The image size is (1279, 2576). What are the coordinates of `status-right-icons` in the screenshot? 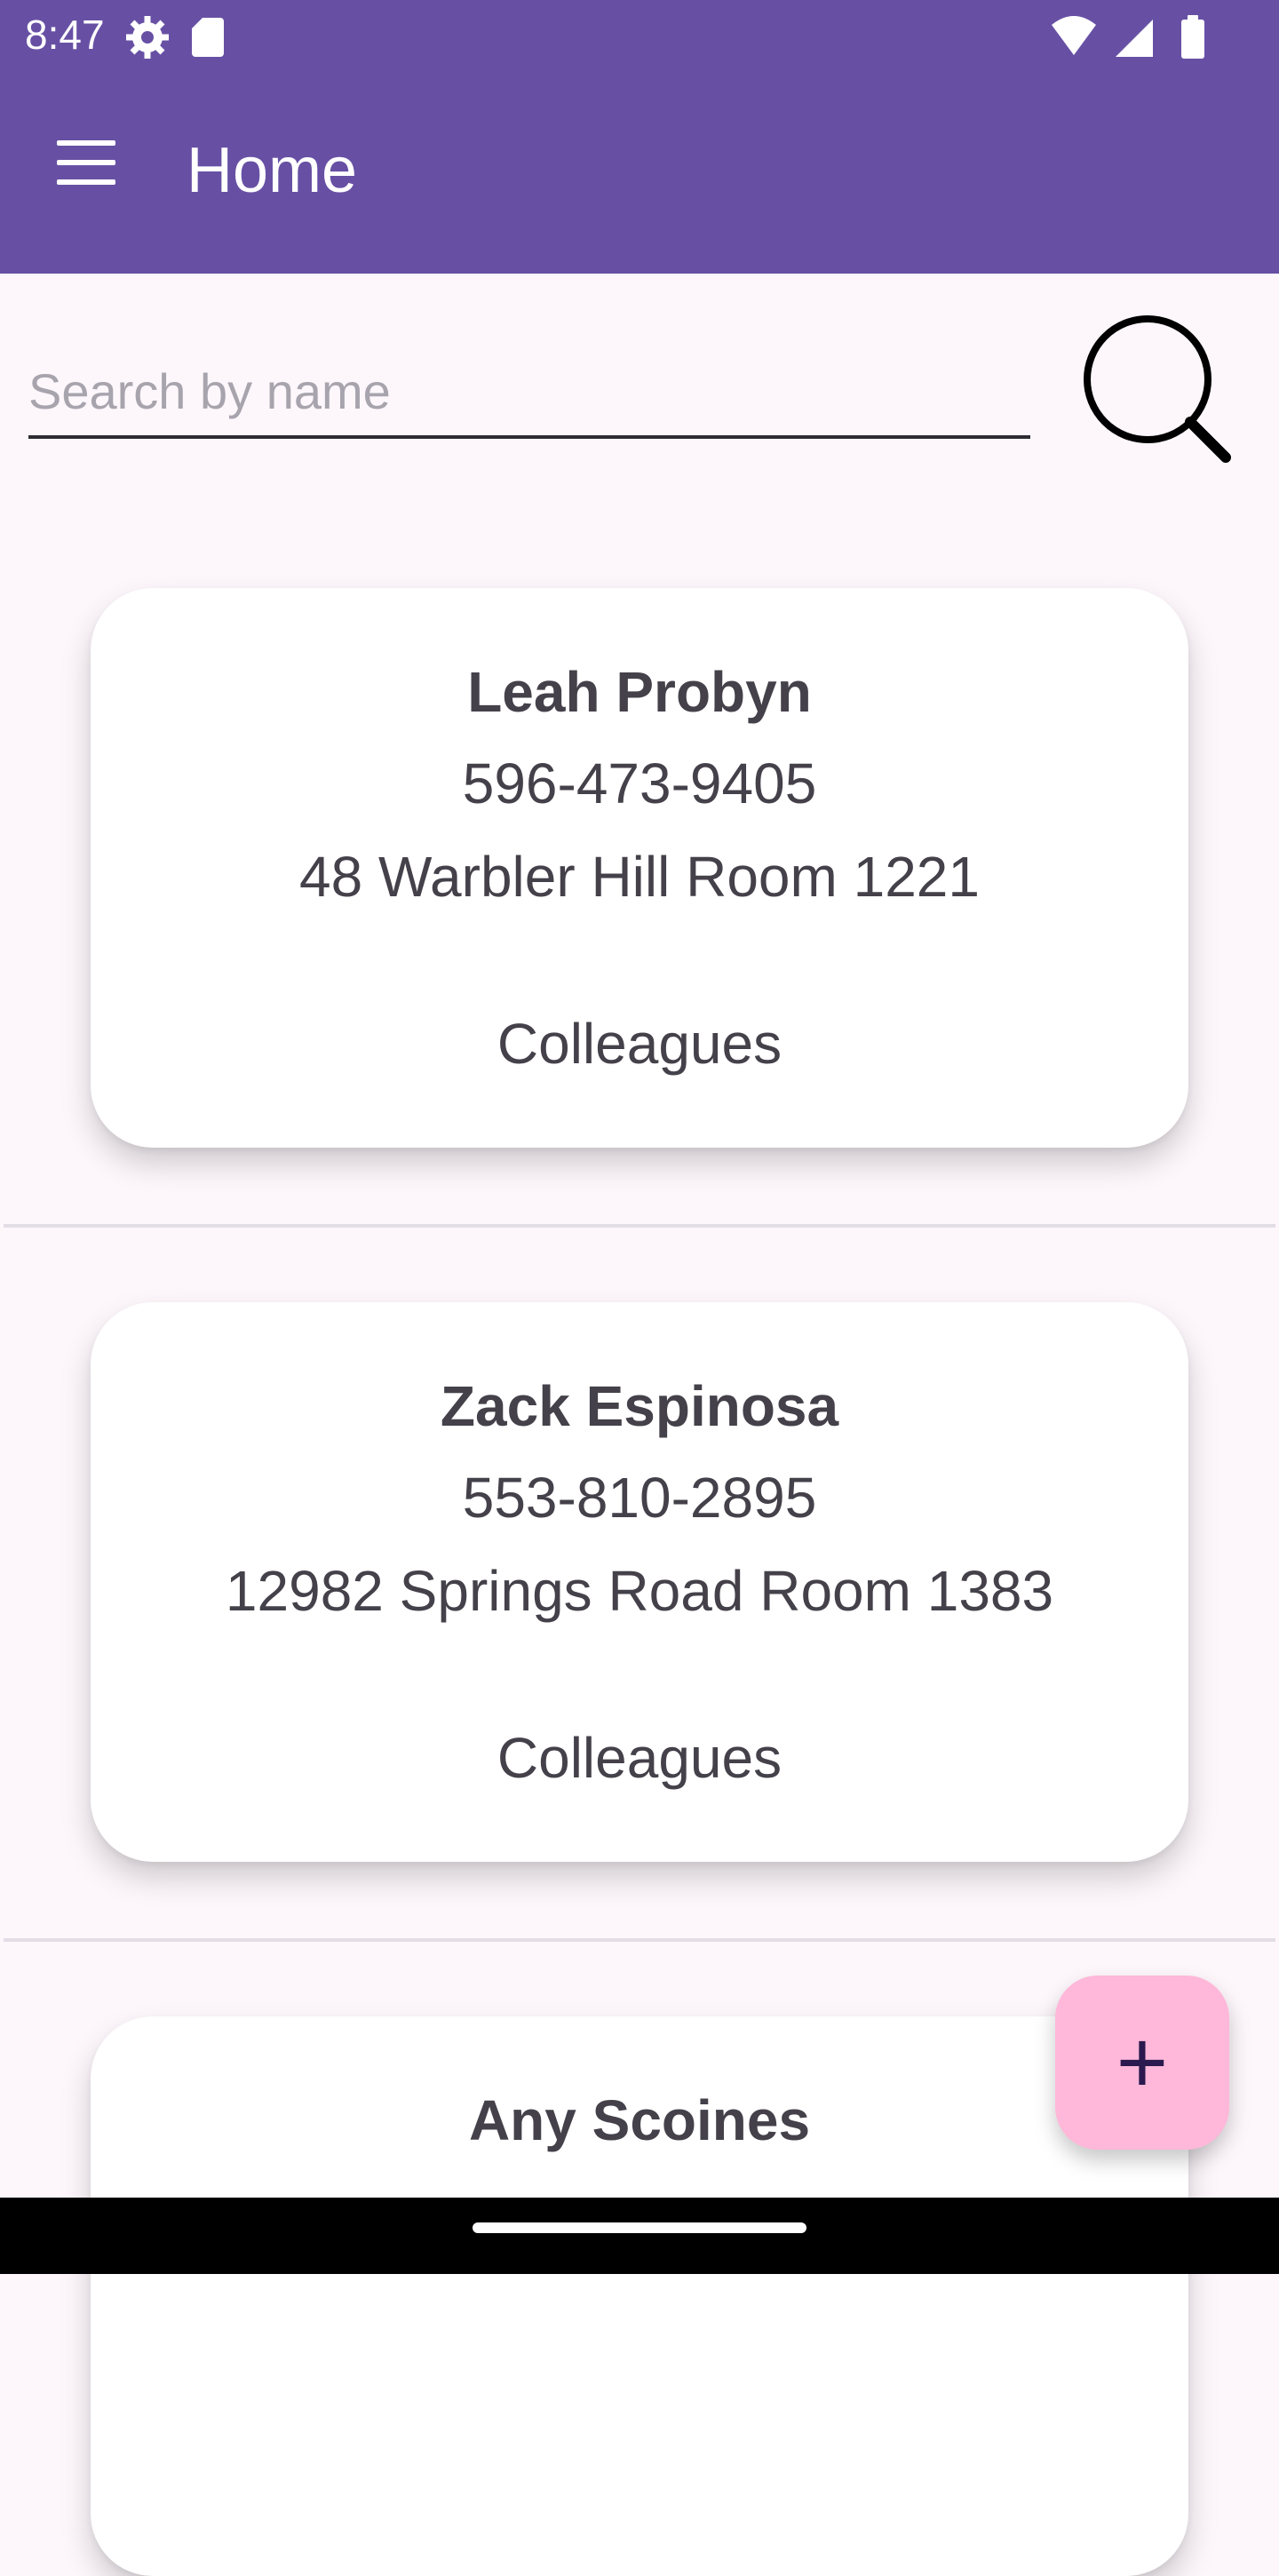 It's located at (1143, 39).